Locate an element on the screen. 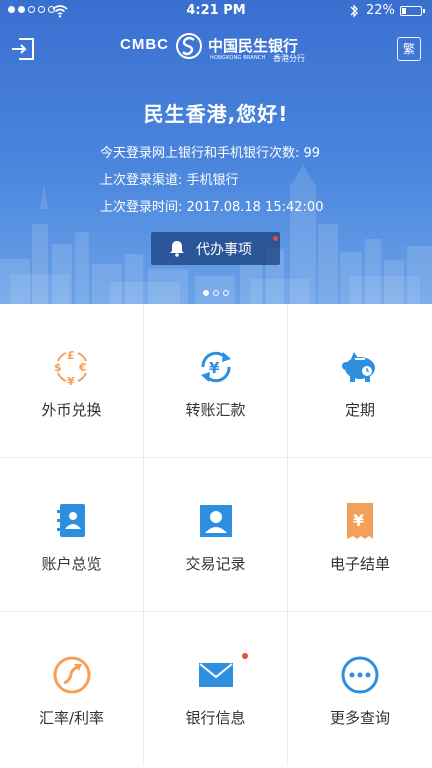 The height and width of the screenshot is (768, 432). menu-item-label: 银行信息 is located at coordinates (215, 718).